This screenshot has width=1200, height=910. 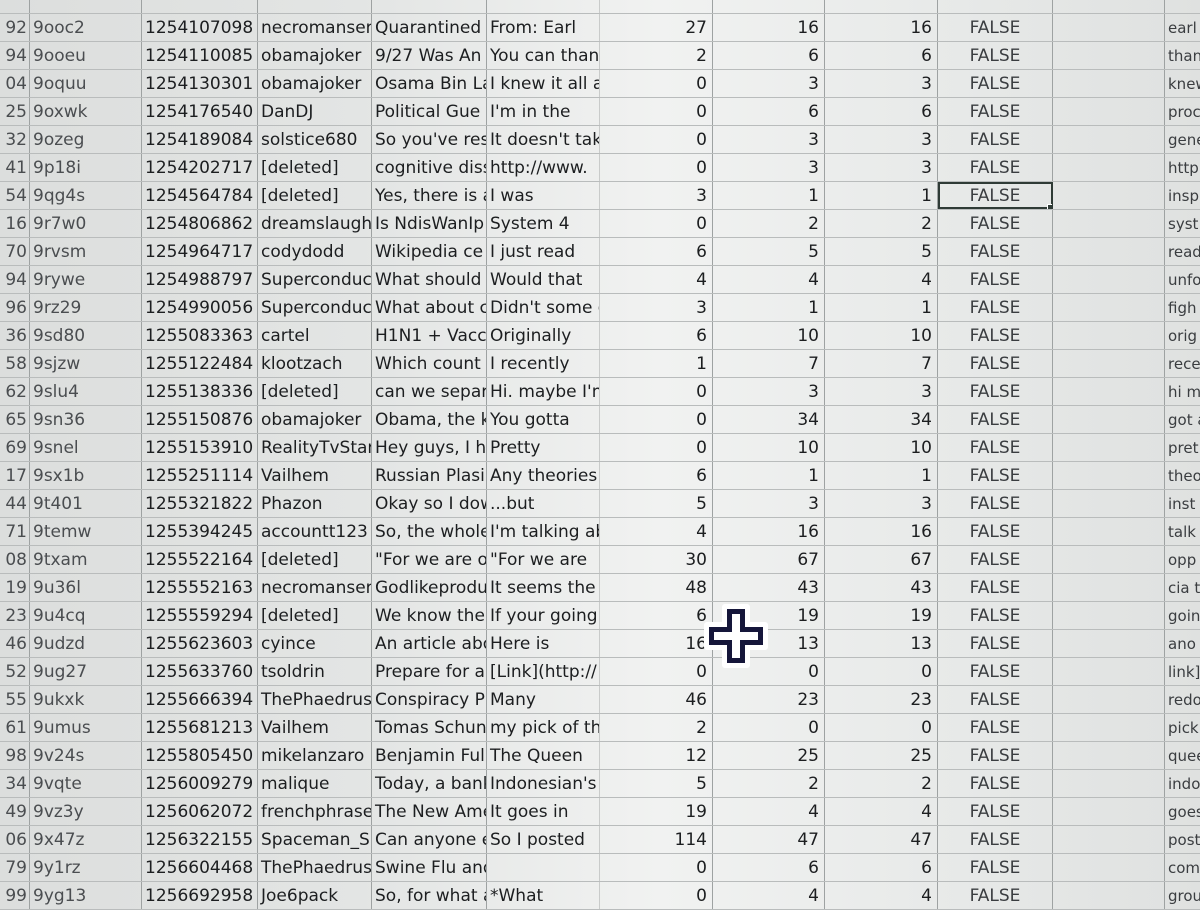 What do you see at coordinates (769, 419) in the screenshot?
I see `count-b-cell: 34` at bounding box center [769, 419].